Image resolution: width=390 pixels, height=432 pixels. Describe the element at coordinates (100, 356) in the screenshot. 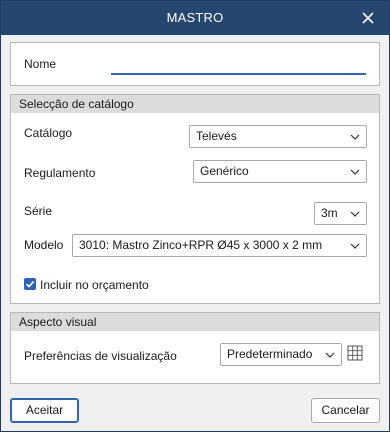

I see `preferences-label: Preferências de visualização` at that location.